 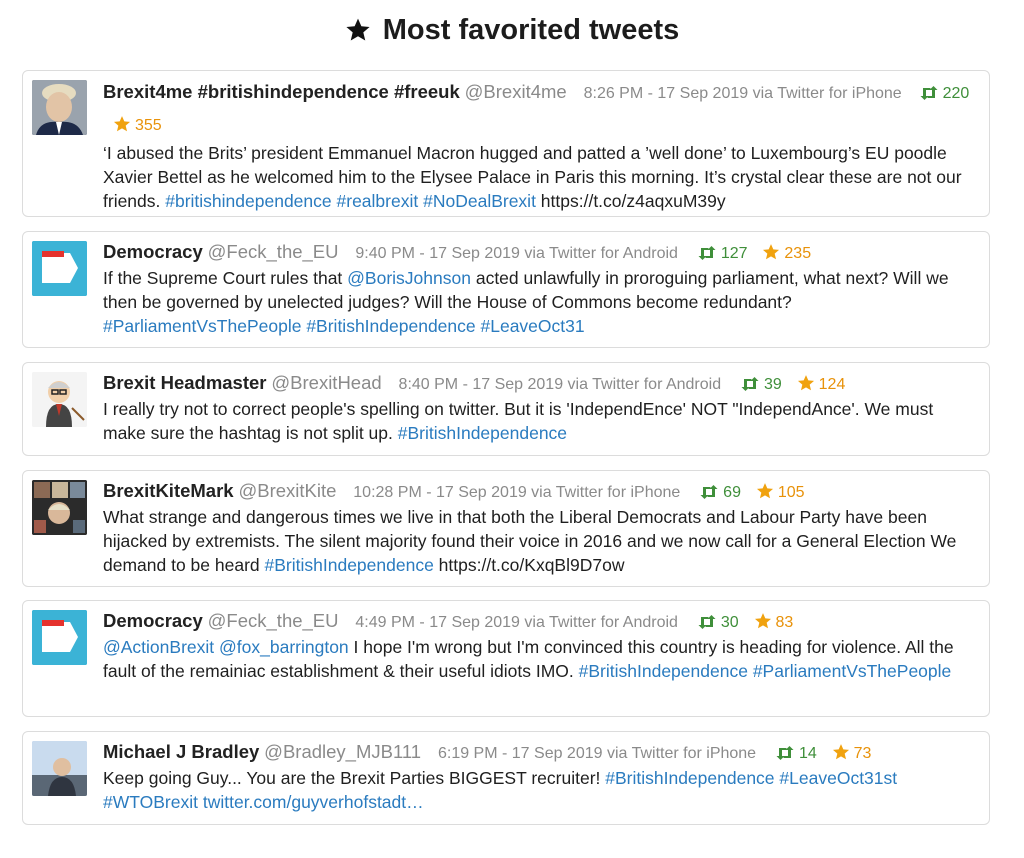 I want to click on author-name: Brexit4me #britishindependence #freeuk, so click(x=281, y=91).